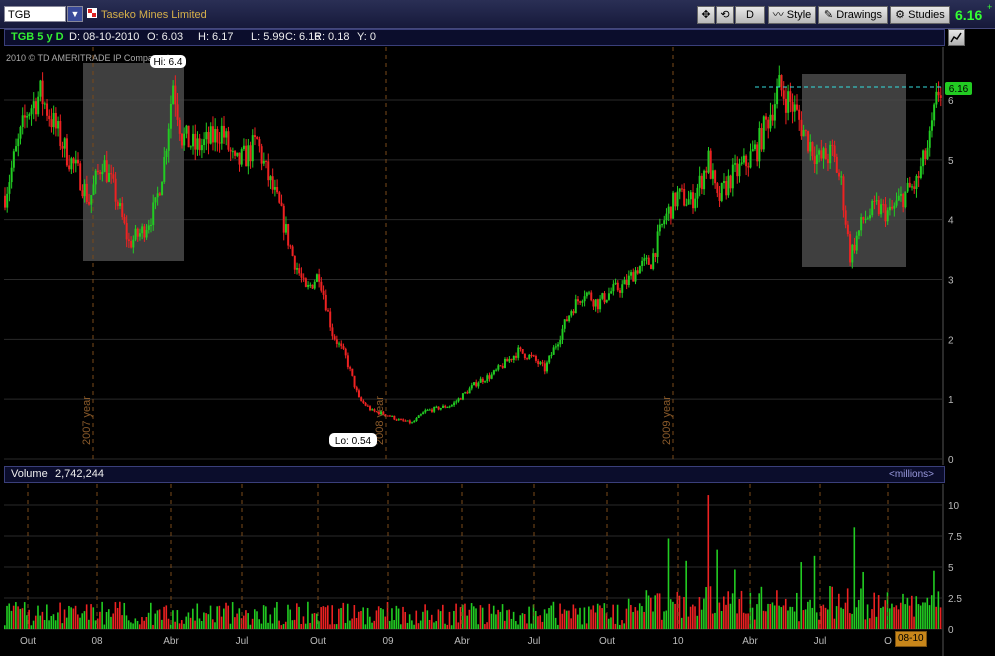 The image size is (995, 656). I want to click on symbol-dropdown-button: ▼, so click(75, 14).